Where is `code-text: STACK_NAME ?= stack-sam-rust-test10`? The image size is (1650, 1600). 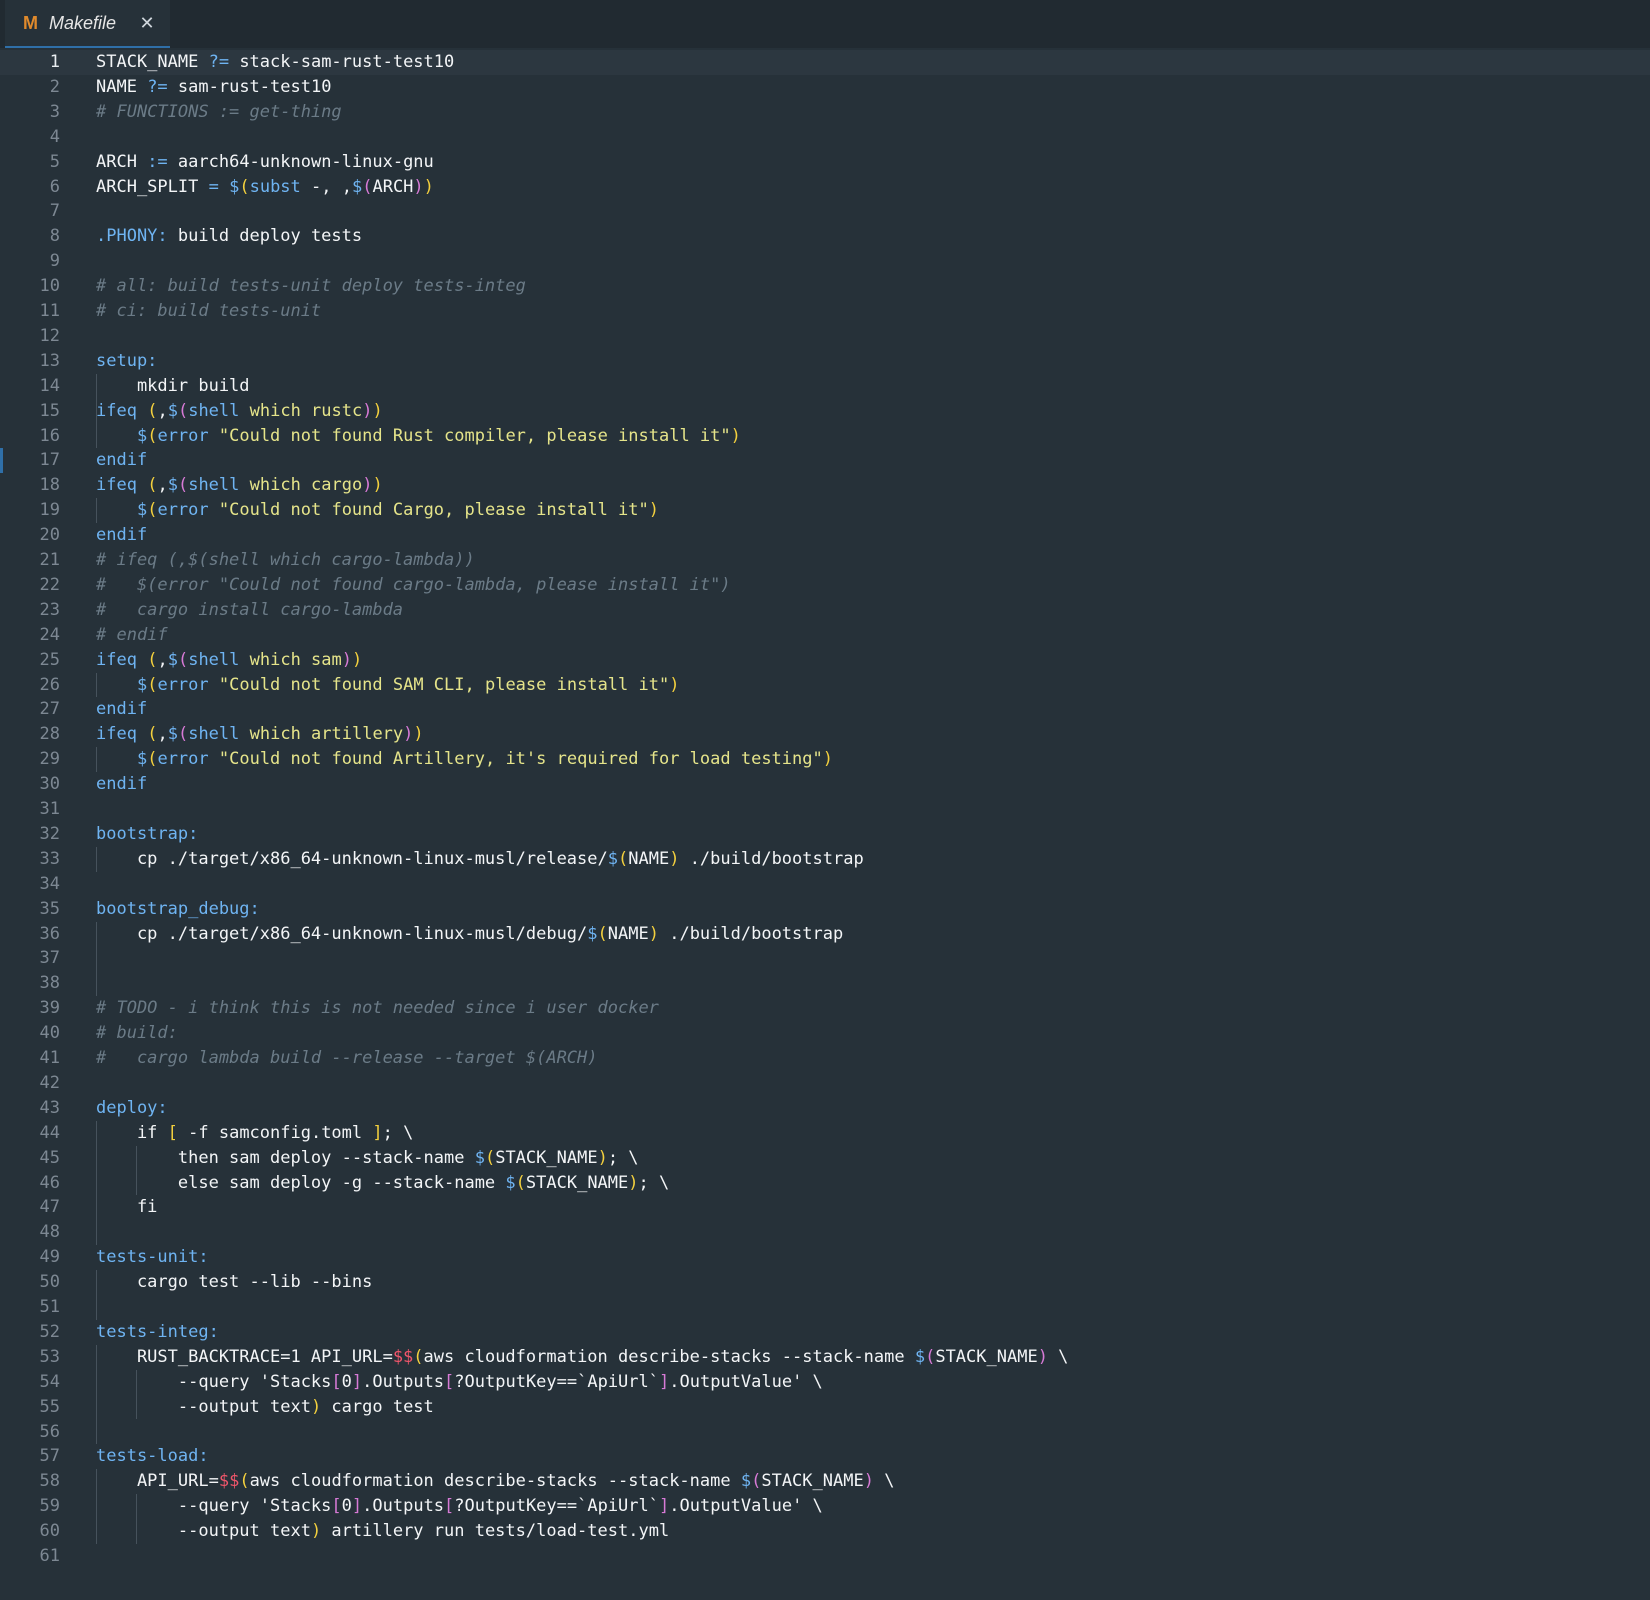 code-text: STACK_NAME ?= stack-sam-rust-test10 is located at coordinates (275, 62).